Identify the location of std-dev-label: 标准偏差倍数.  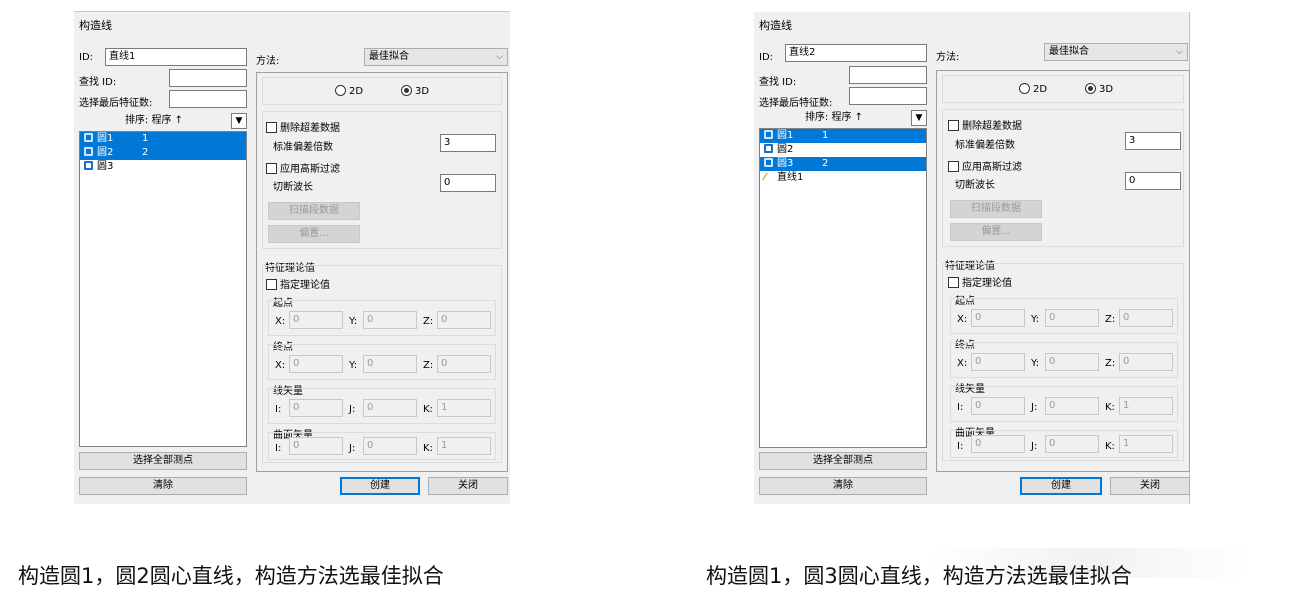
(303, 147).